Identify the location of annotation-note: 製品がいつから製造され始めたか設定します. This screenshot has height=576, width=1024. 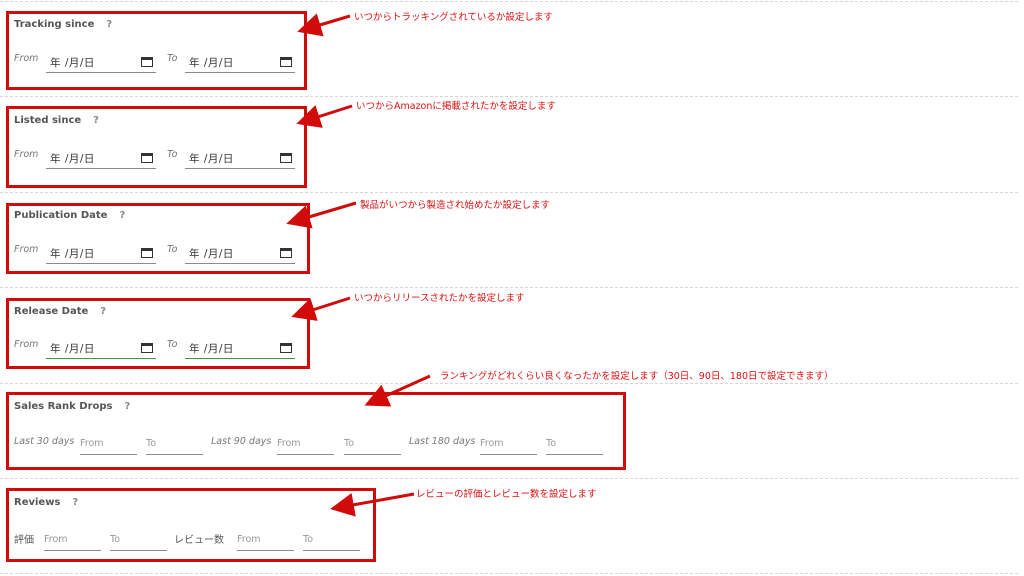
(455, 205).